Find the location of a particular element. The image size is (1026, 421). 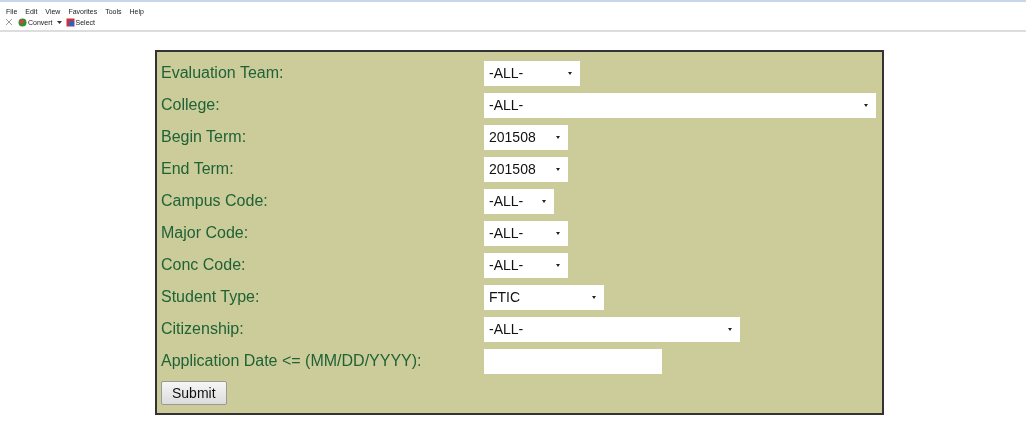

field-label: Application Date <= (MM/DD/YYYY): is located at coordinates (292, 361).